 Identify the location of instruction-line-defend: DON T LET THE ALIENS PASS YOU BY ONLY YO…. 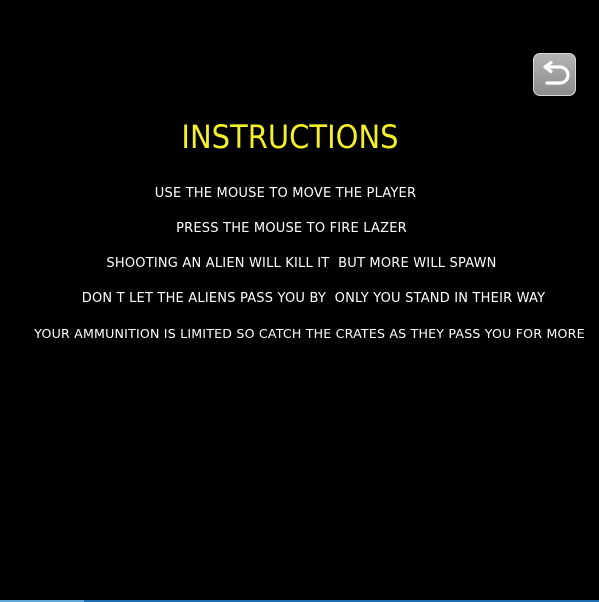
(313, 298).